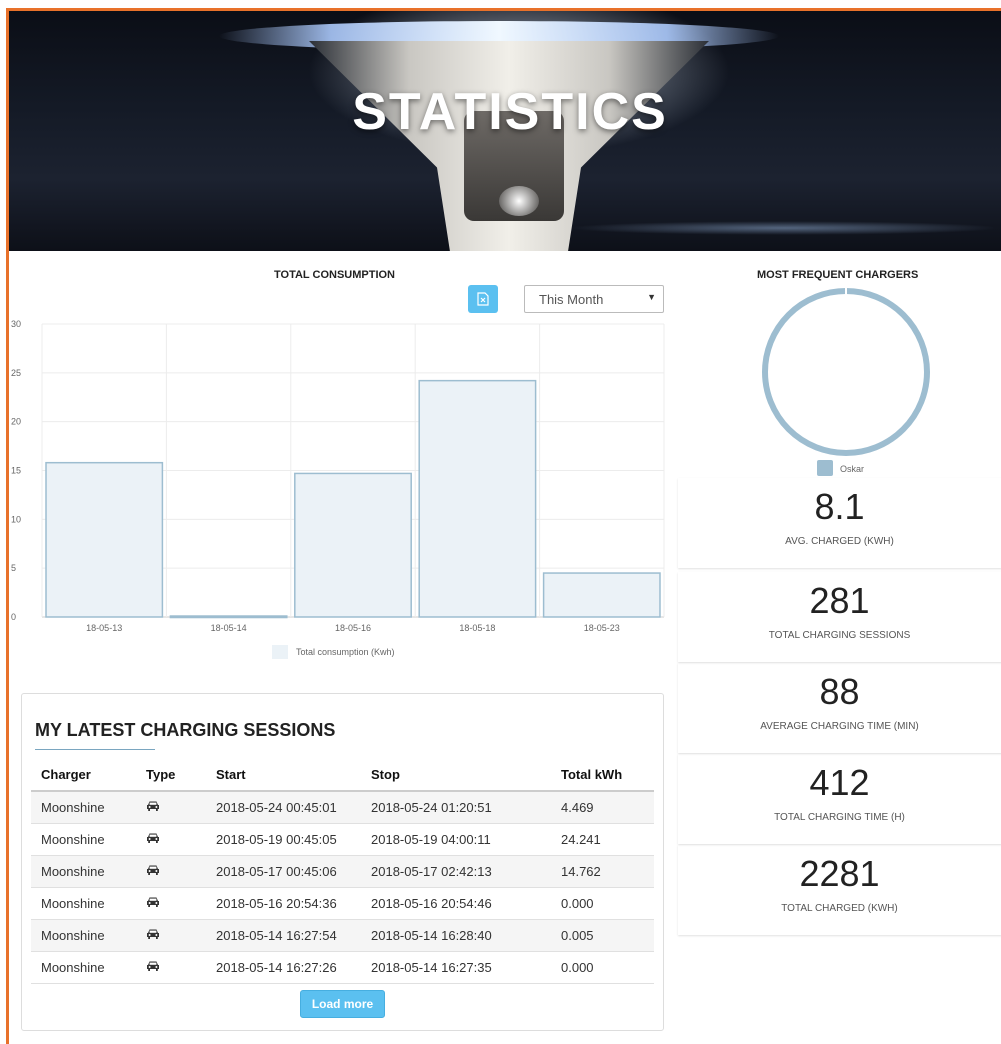 Image resolution: width=1001 pixels, height=1044 pixels. I want to click on stat-card-total-sessions: 281 TOTAL CHARGING SESSIONS, so click(839, 617).